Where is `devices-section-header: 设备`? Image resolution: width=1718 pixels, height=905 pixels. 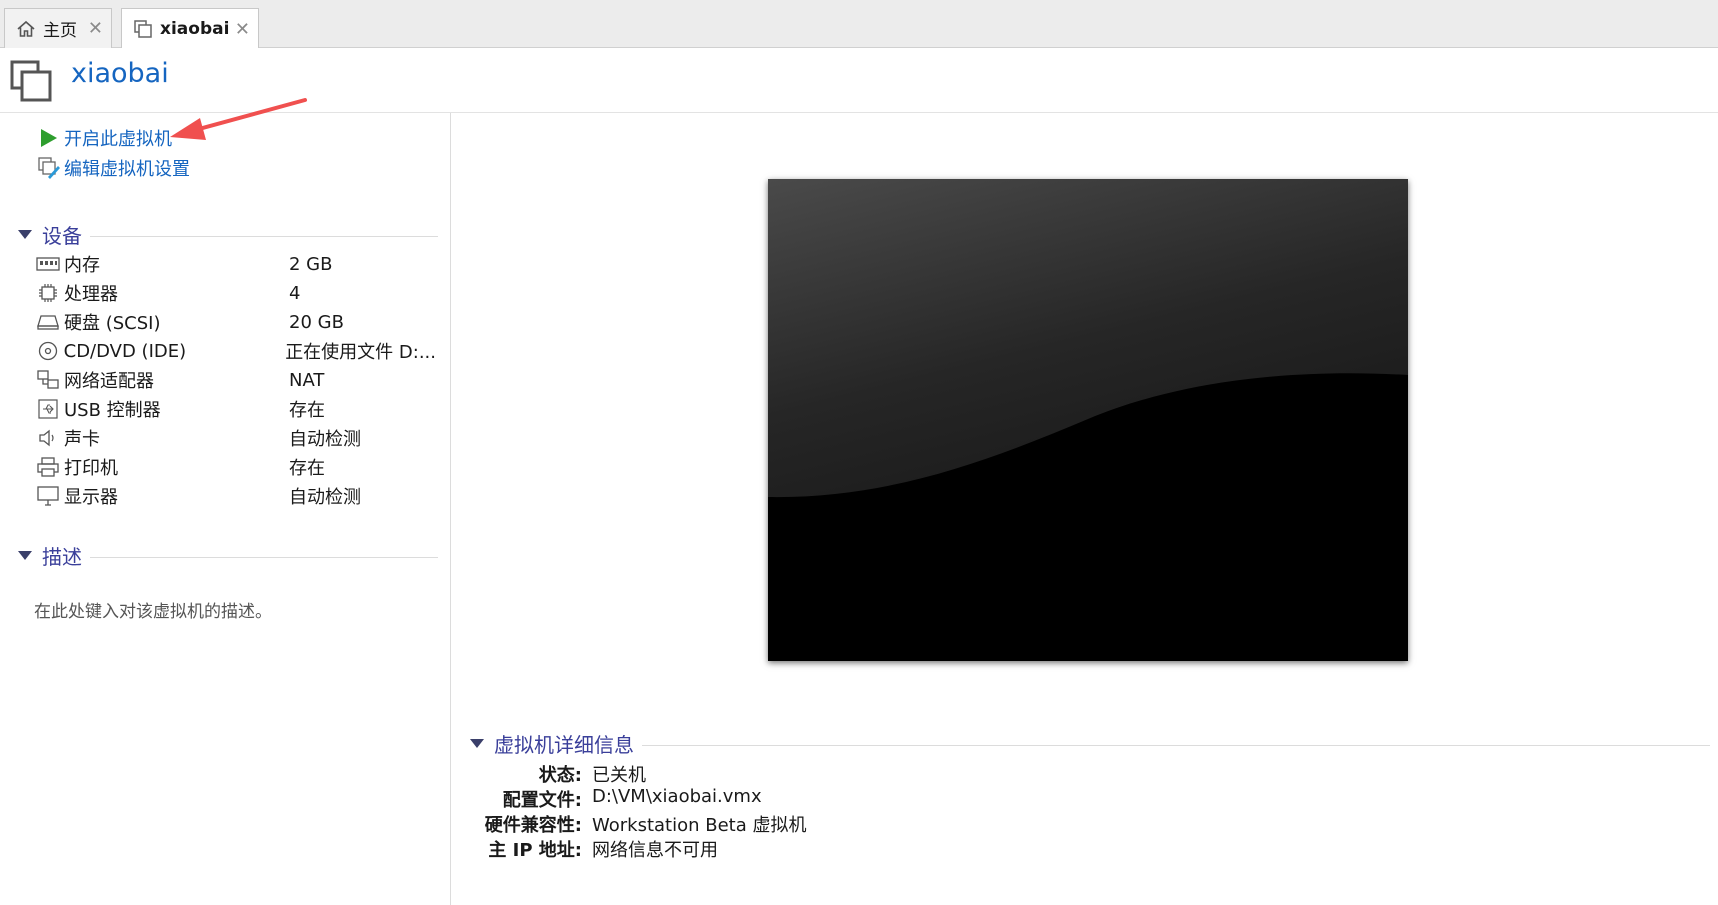
devices-section-header: 设备 is located at coordinates (228, 234).